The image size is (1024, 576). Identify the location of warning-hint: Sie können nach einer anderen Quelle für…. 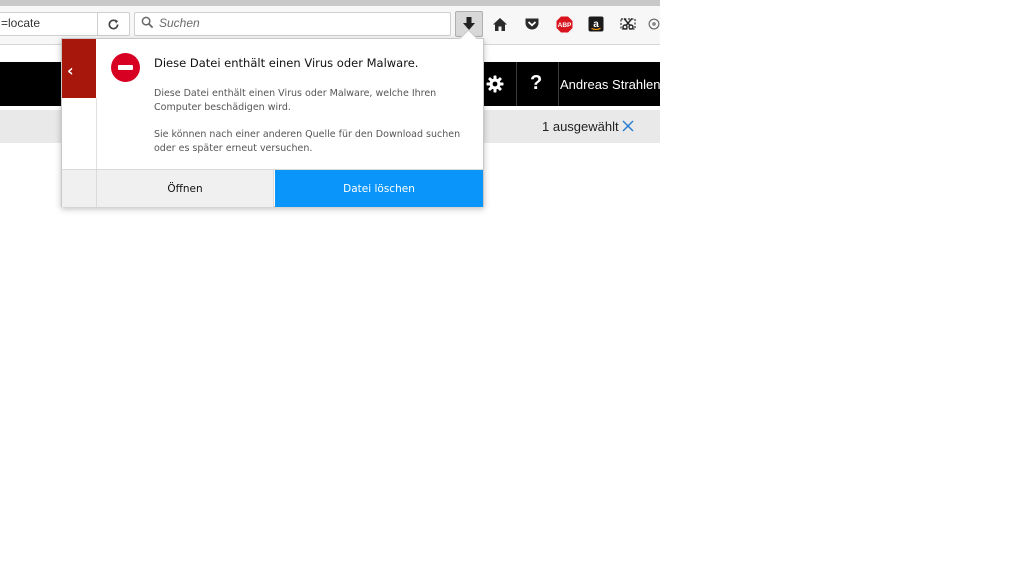
(307, 141).